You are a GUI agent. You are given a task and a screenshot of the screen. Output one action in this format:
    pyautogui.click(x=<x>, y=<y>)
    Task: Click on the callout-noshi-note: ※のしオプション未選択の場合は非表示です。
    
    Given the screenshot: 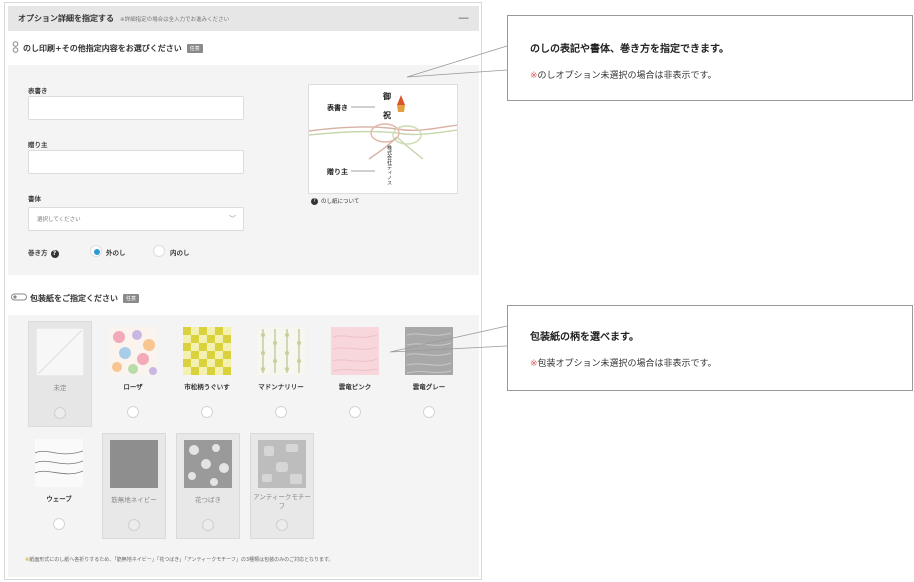 What is the action you would take?
    pyautogui.click(x=623, y=74)
    